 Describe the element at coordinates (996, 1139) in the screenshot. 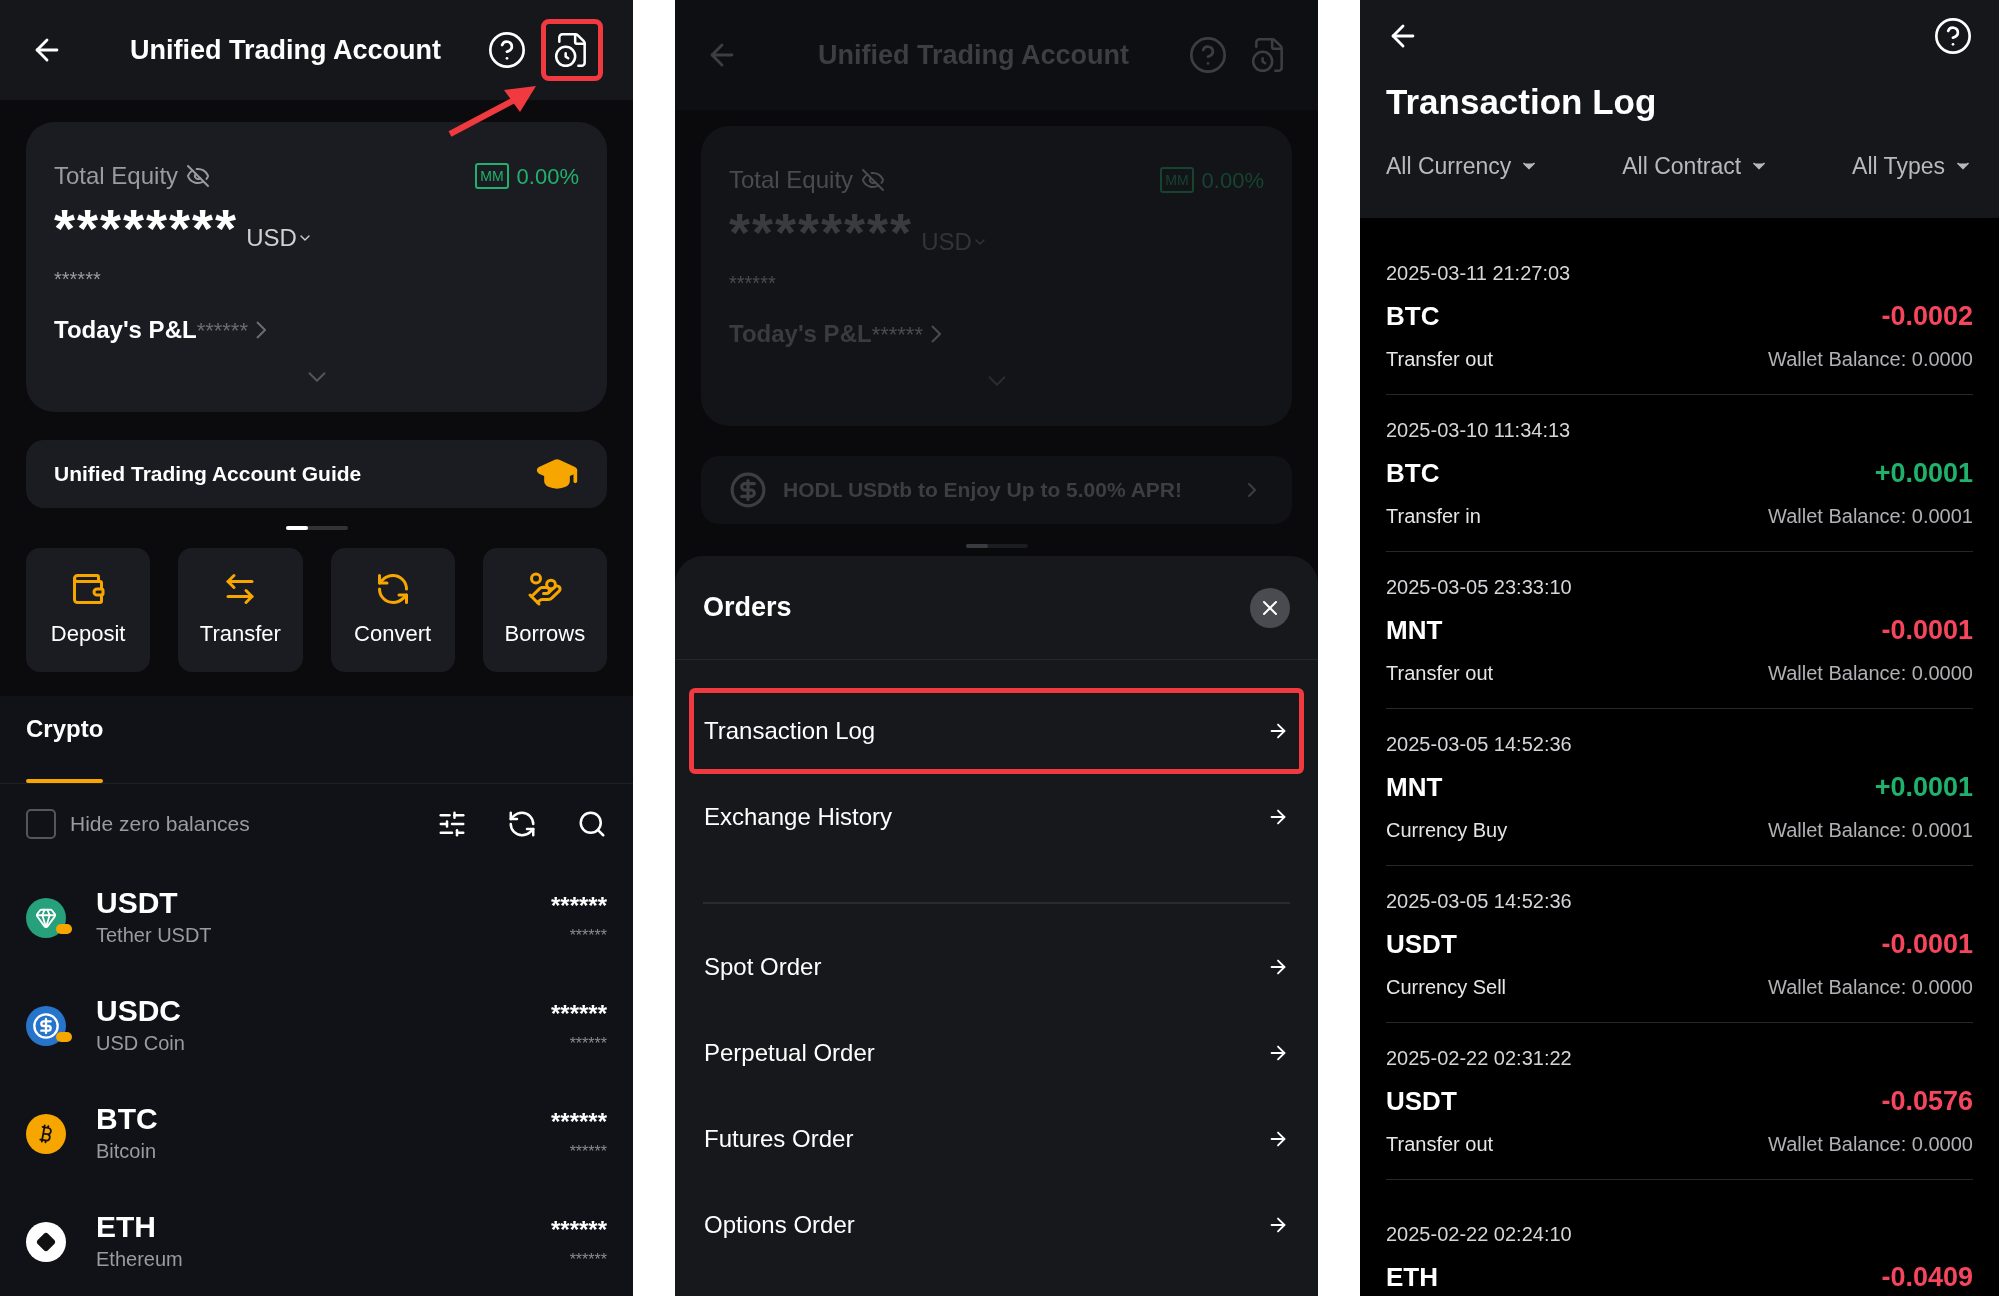

I see `menu-item: Futures Order` at that location.